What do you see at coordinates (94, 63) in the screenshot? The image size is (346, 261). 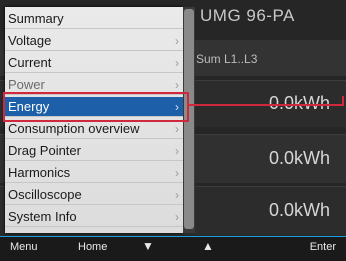 I see `menu-item-current: Current ›` at bounding box center [94, 63].